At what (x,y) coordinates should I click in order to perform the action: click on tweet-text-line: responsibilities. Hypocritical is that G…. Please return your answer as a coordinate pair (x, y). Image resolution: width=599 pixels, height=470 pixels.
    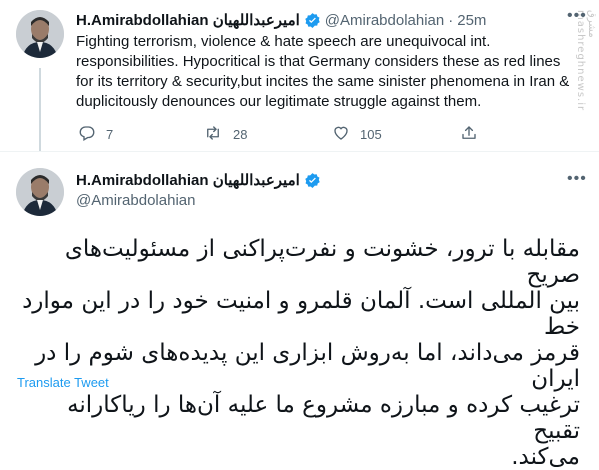
    Looking at the image, I should click on (318, 61).